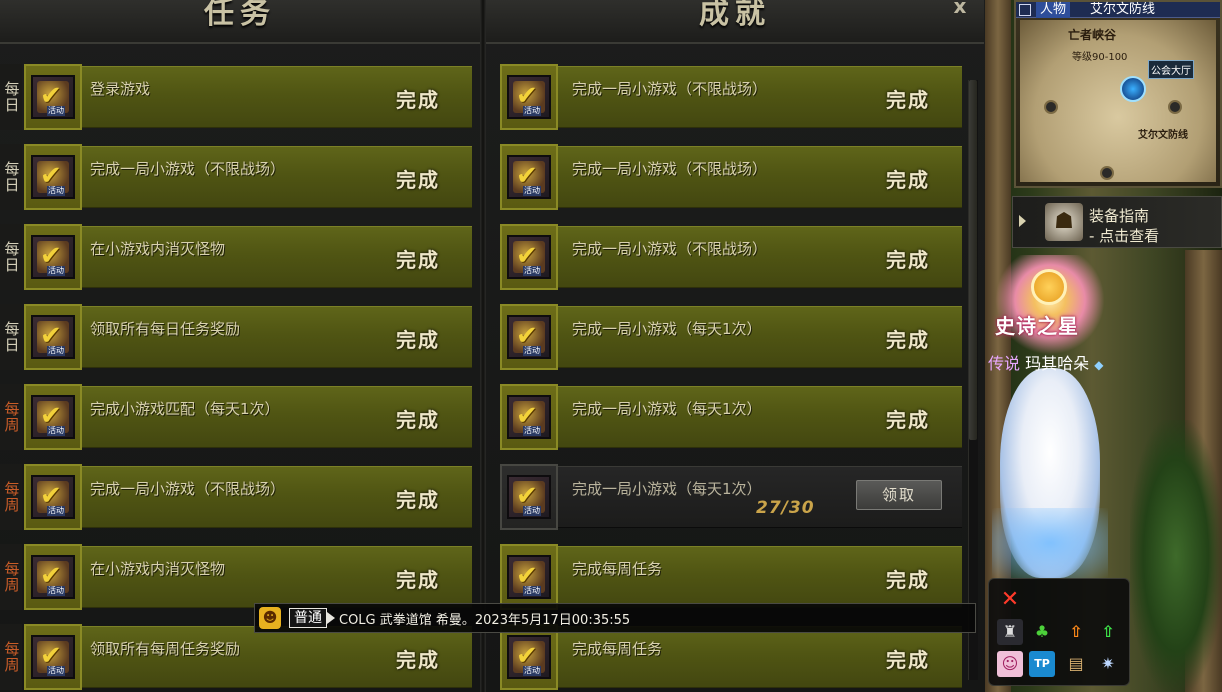  Describe the element at coordinates (483, 346) in the screenshot. I see `column-divider` at that location.